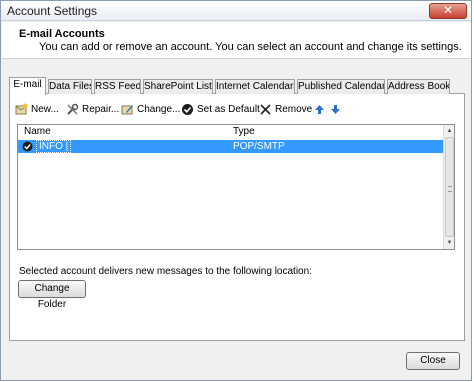 Image resolution: width=474 pixels, height=382 pixels. I want to click on window-title: Account Settings, so click(52, 11).